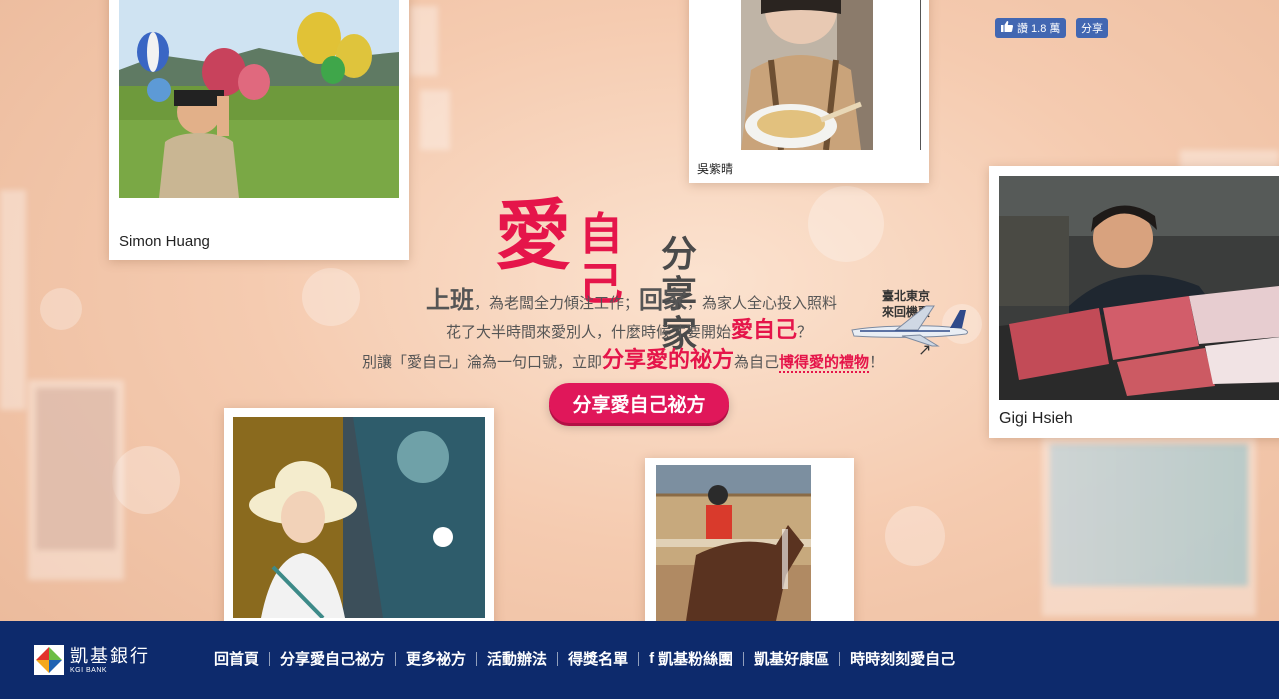 The width and height of the screenshot is (1279, 699). I want to click on nav-love-yourself: 時時刻刻愛自己, so click(902, 659).